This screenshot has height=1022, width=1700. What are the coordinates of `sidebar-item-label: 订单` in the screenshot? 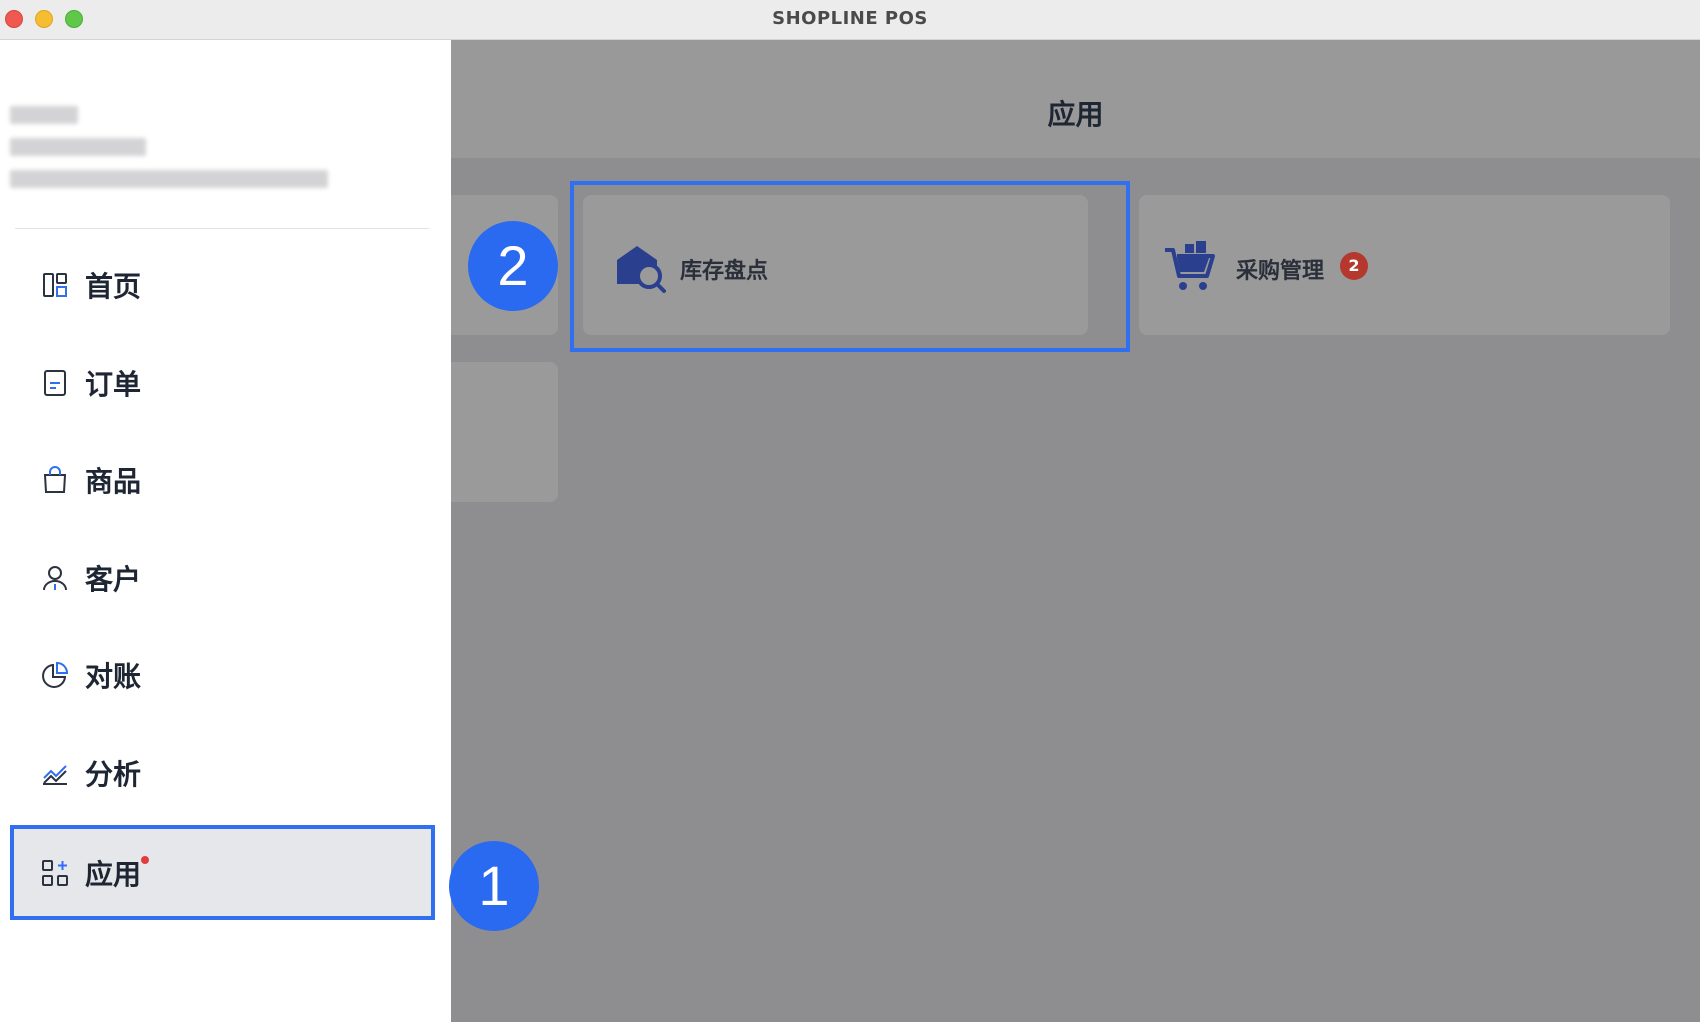 It's located at (113, 384).